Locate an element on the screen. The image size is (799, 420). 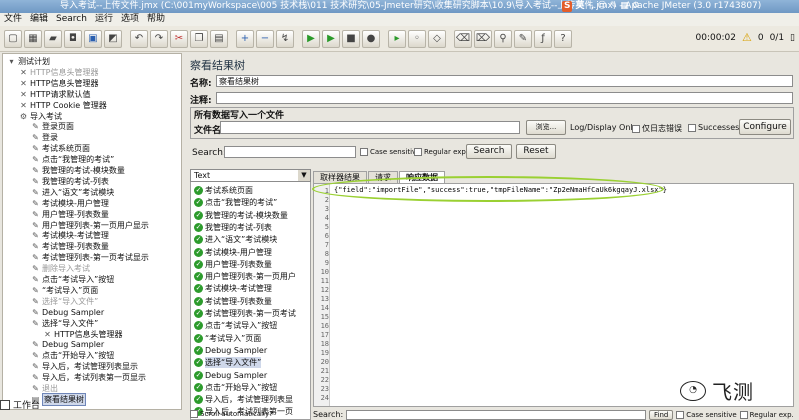
save-screenshot-icon: ◩ is located at coordinates (113, 38).